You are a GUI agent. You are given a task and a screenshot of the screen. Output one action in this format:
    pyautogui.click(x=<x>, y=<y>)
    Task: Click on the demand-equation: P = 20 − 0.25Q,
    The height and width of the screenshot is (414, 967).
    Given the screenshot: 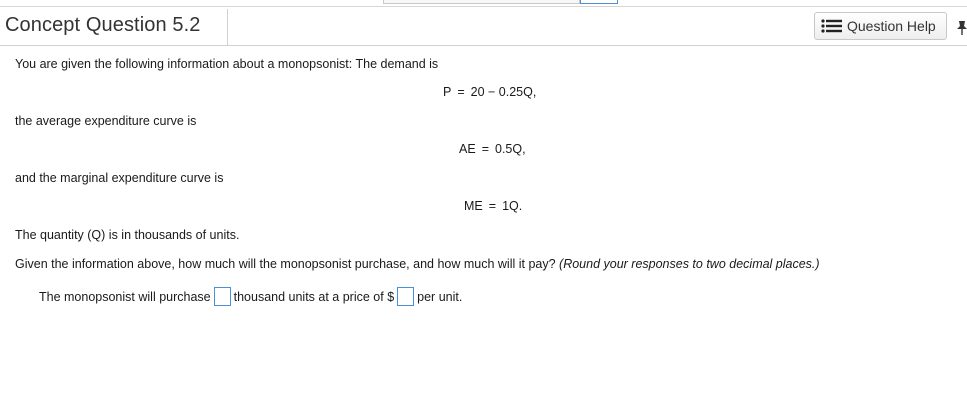 What is the action you would take?
    pyautogui.click(x=489, y=92)
    